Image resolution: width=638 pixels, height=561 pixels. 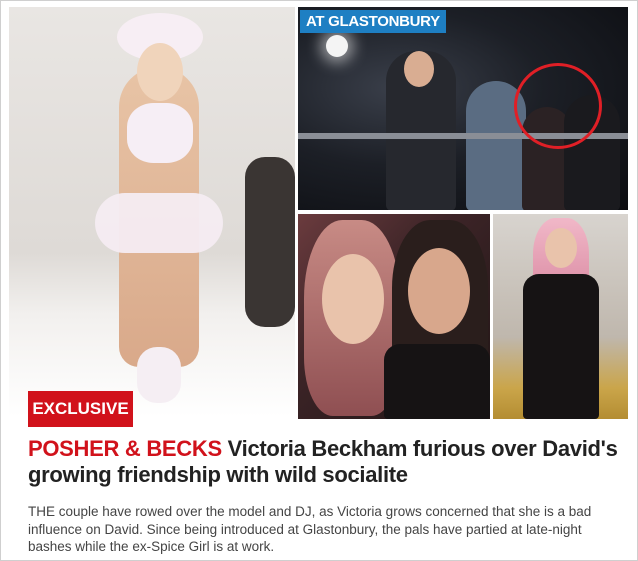 I want to click on woman-face-left, so click(x=353, y=299).